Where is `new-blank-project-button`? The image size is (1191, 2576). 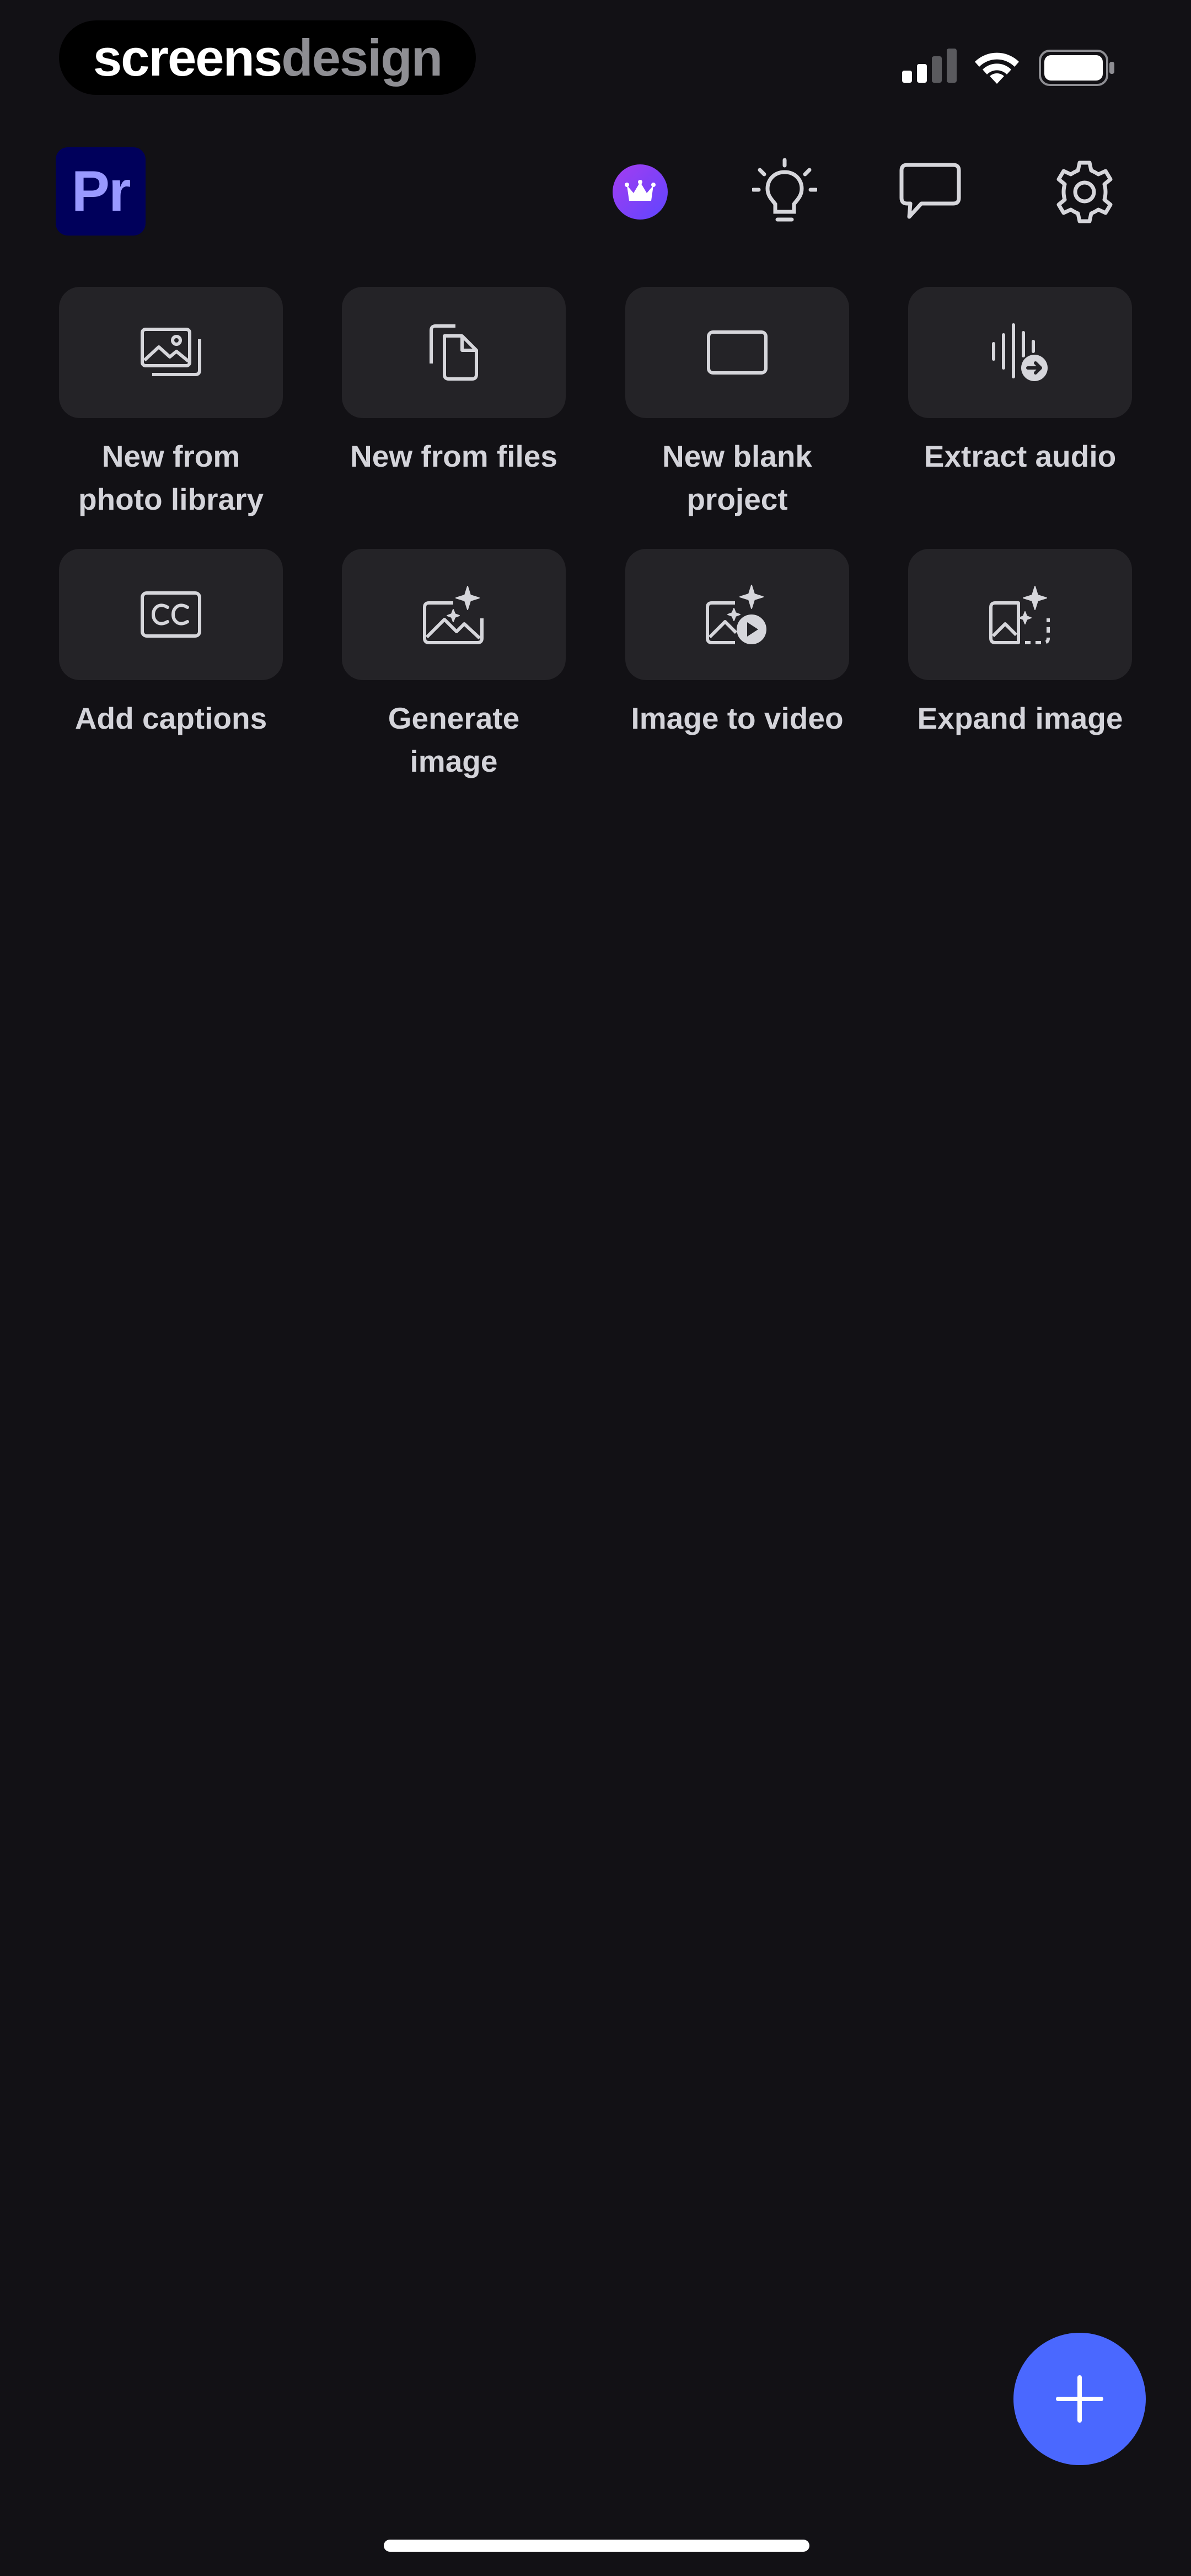
new-blank-project-button is located at coordinates (737, 352).